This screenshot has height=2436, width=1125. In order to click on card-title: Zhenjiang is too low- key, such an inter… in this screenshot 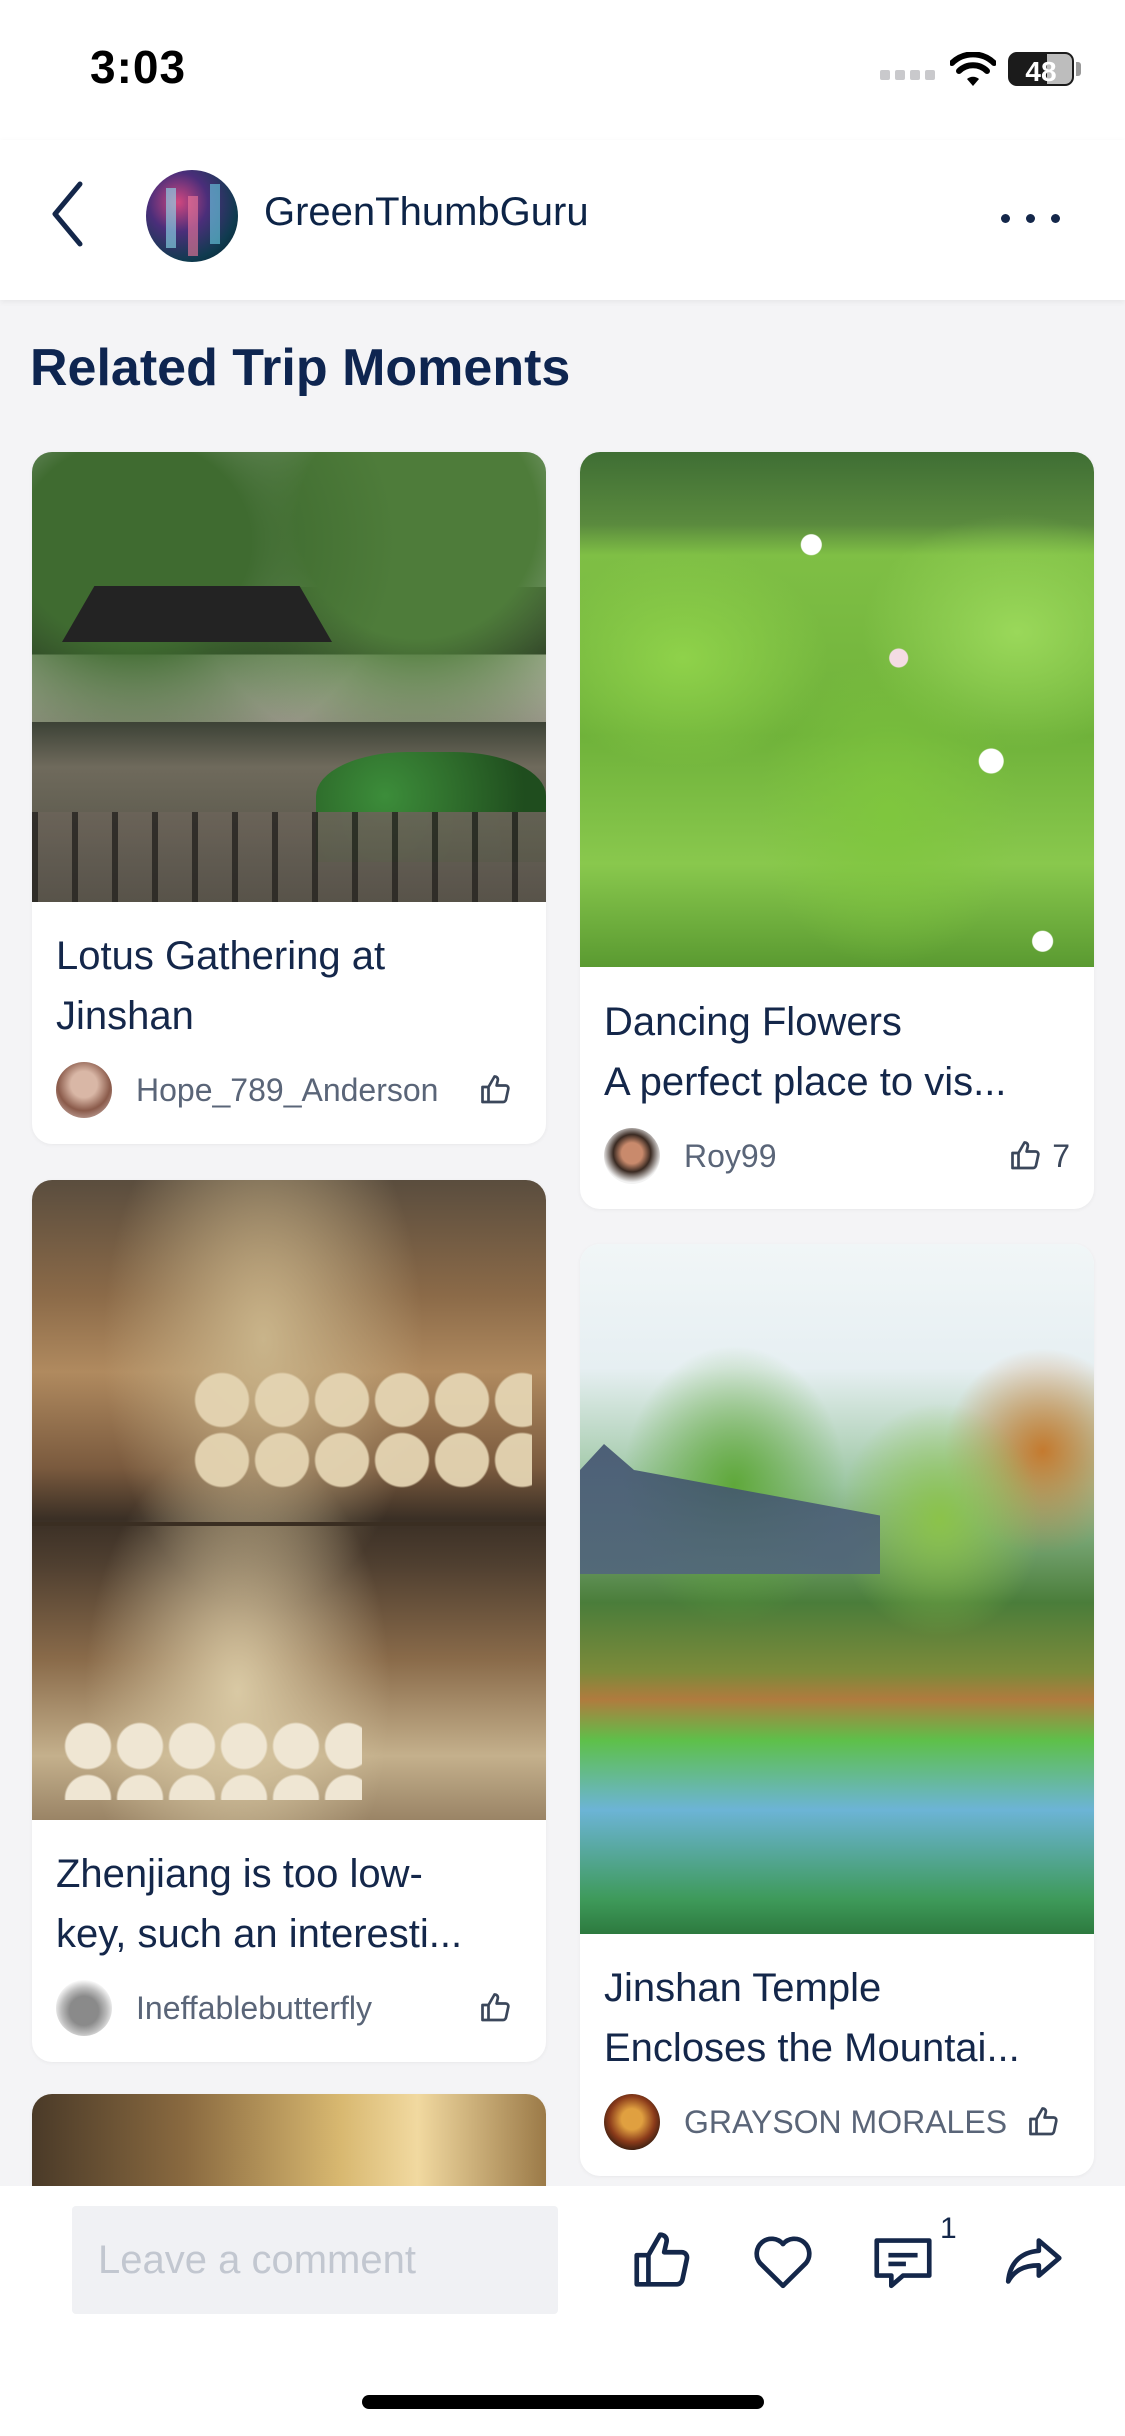, I will do `click(259, 1904)`.